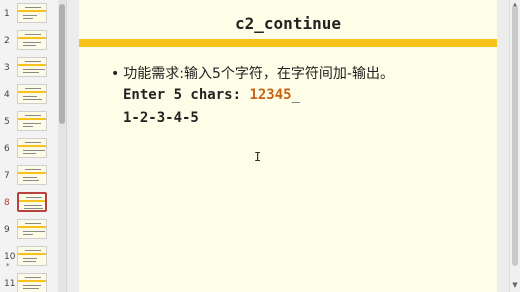 The image size is (520, 292). I want to click on slide-scrollbar: ▲ ▼, so click(514, 146).